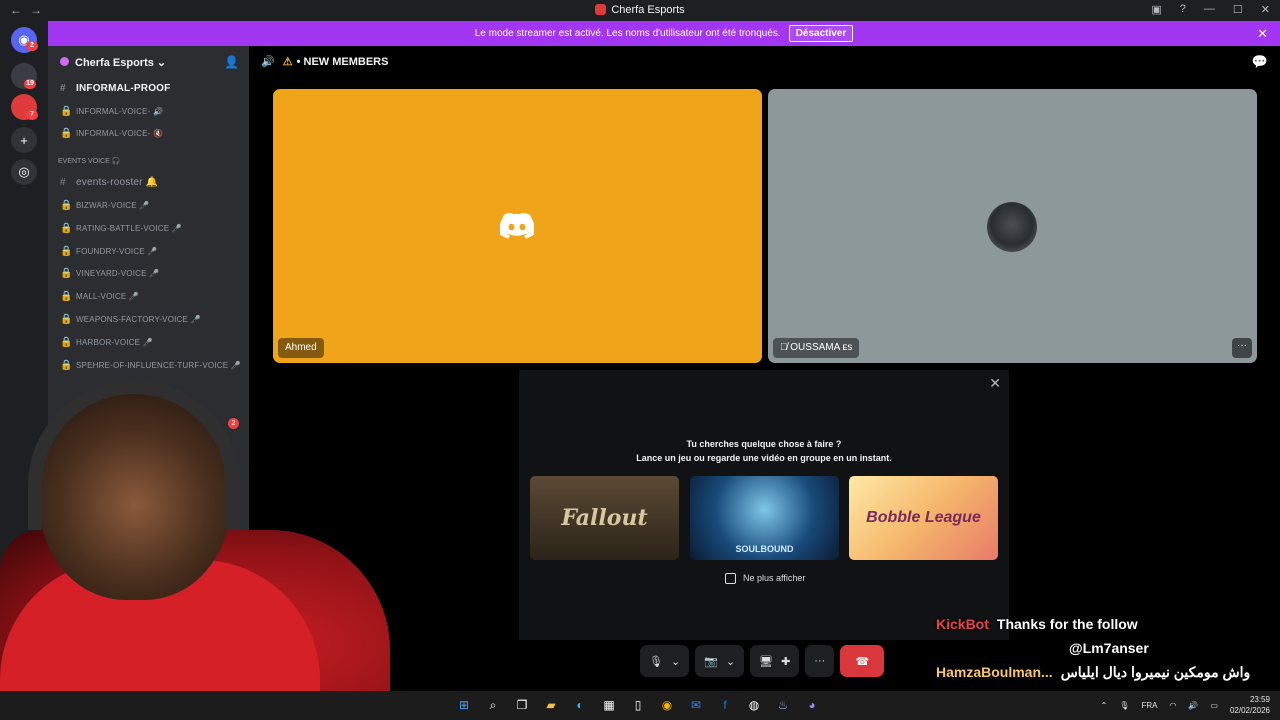  Describe the element at coordinates (346, 62) in the screenshot. I see `channel-title: NEW MEMBERS` at that location.